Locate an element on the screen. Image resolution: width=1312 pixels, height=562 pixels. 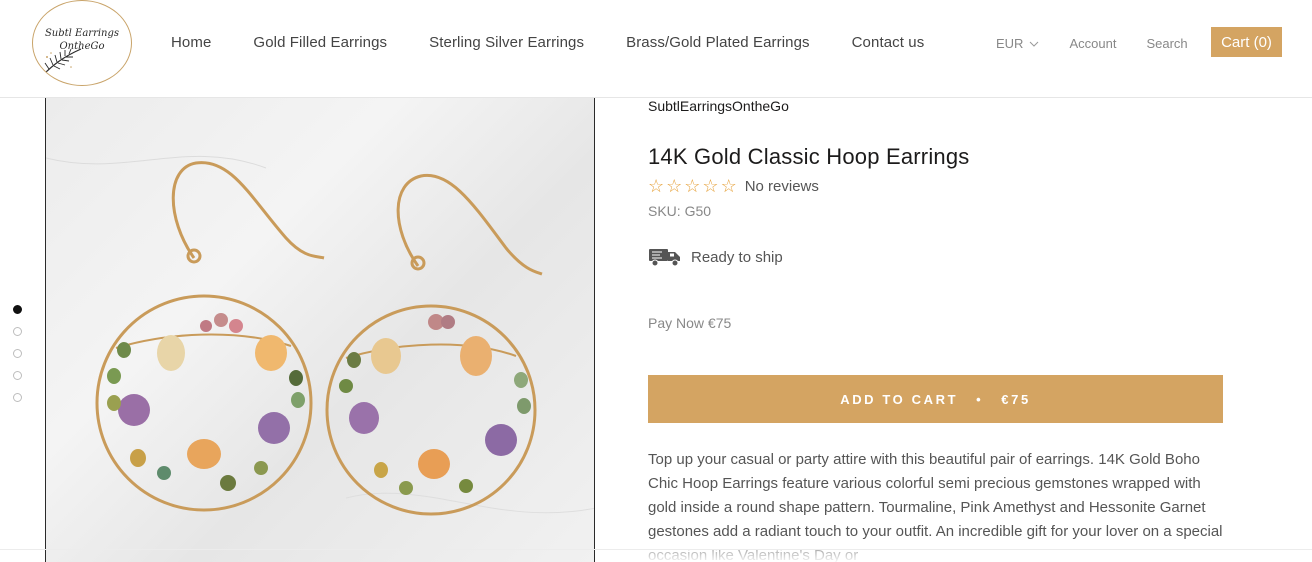
add-to-cart-button: ADD TO CART • €75 is located at coordinates (935, 399).